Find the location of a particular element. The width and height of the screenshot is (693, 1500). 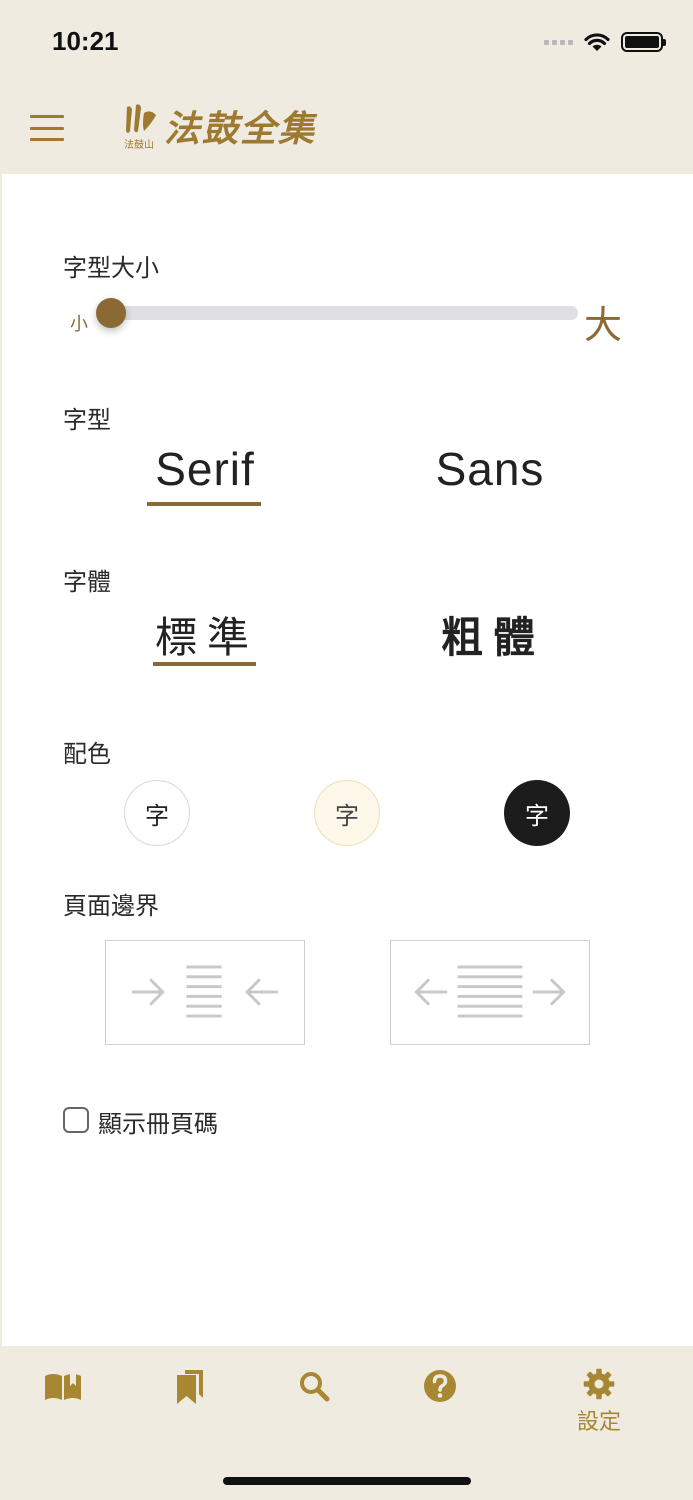

tab-search is located at coordinates (314, 1401).